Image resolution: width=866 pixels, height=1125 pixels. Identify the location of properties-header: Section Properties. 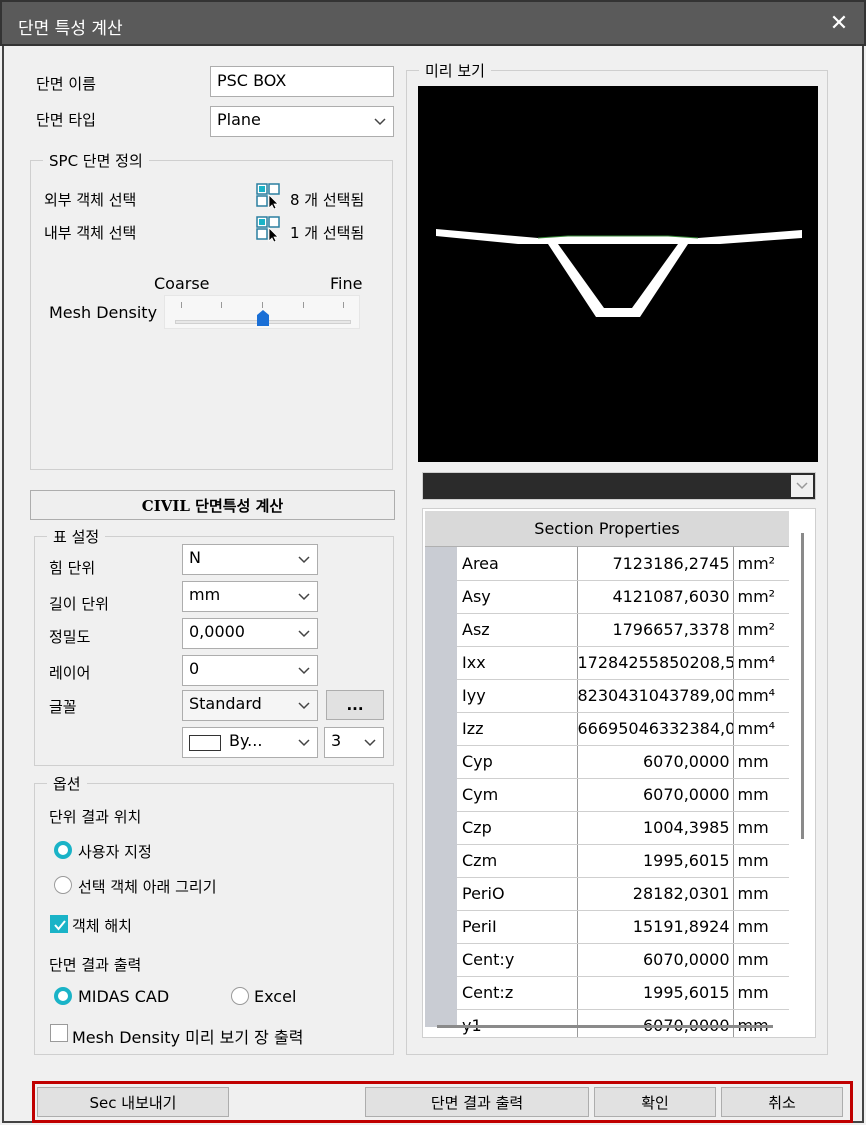
(607, 529).